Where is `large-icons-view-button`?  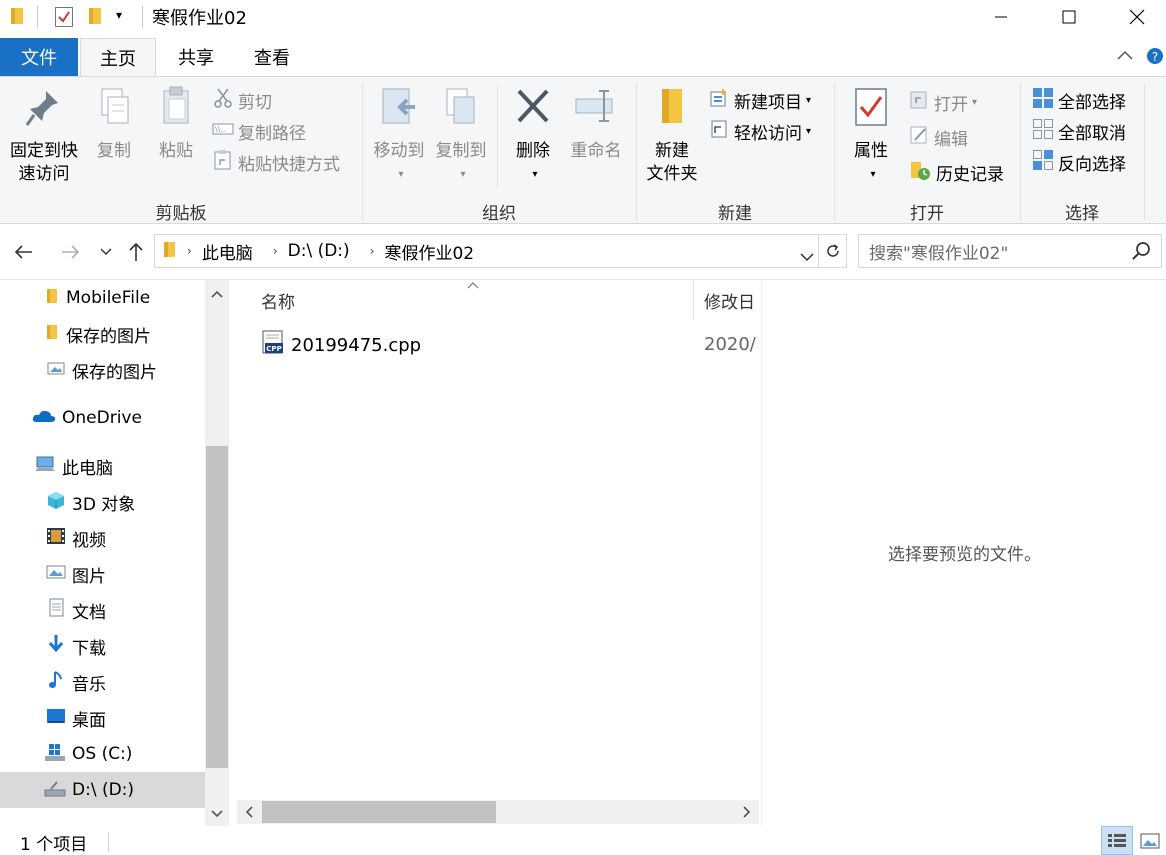
large-icons-view-button is located at coordinates (1150, 840).